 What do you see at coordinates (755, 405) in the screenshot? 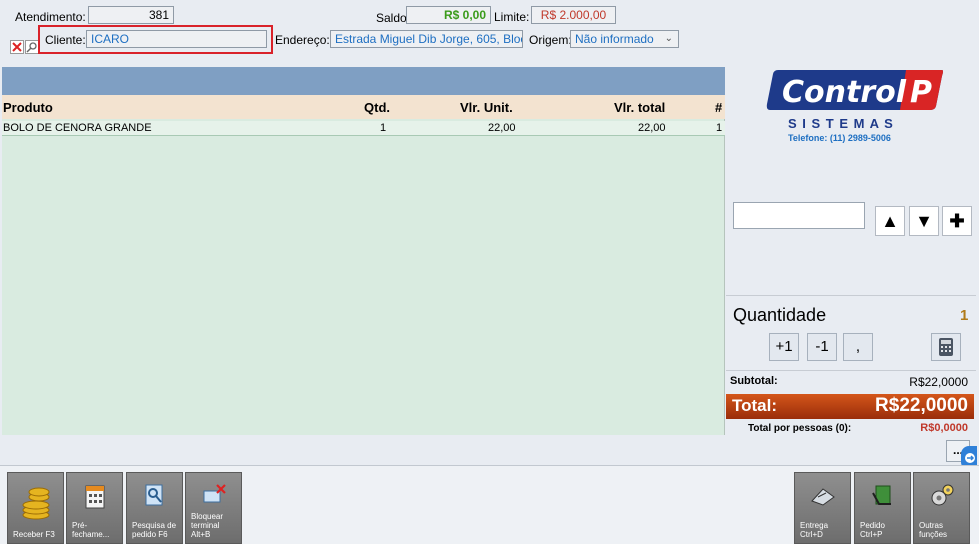
I see `total-label: Total:` at bounding box center [755, 405].